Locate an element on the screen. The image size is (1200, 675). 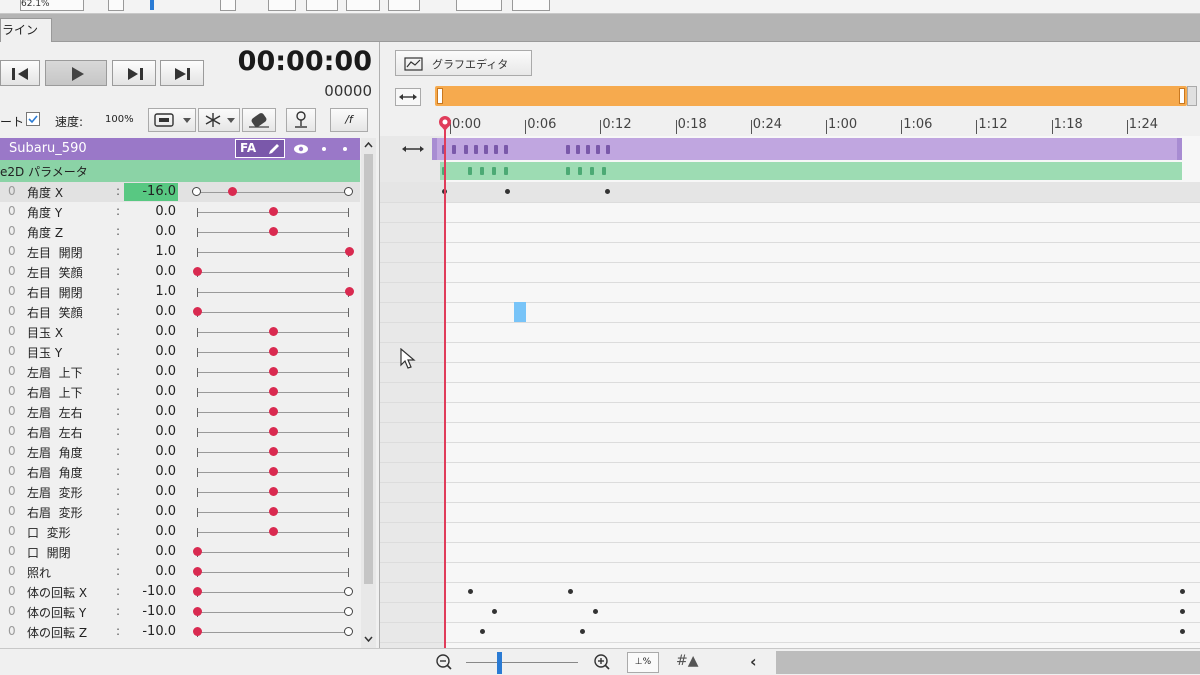
fit-to-window-button: ⊥% is located at coordinates (643, 662).